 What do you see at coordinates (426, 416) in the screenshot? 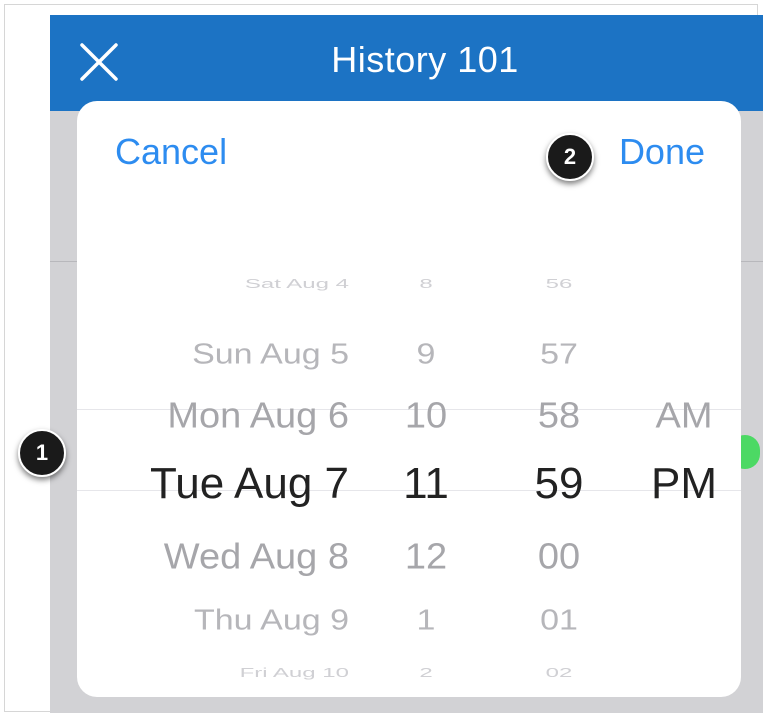
I see `hour-option: 10` at bounding box center [426, 416].